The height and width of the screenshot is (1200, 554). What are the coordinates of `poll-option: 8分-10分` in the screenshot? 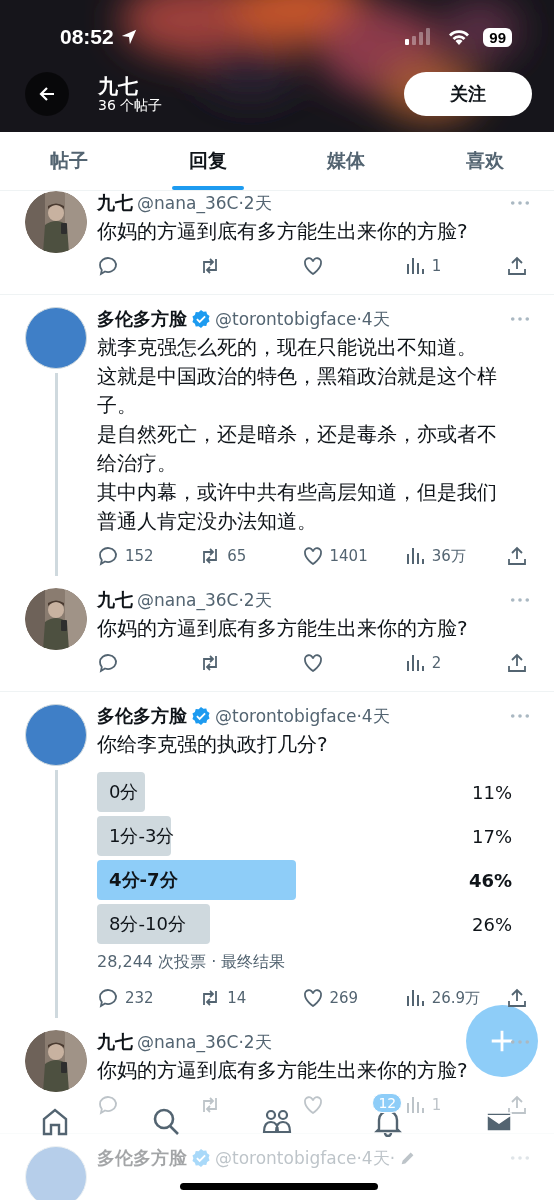 It's located at (141, 924).